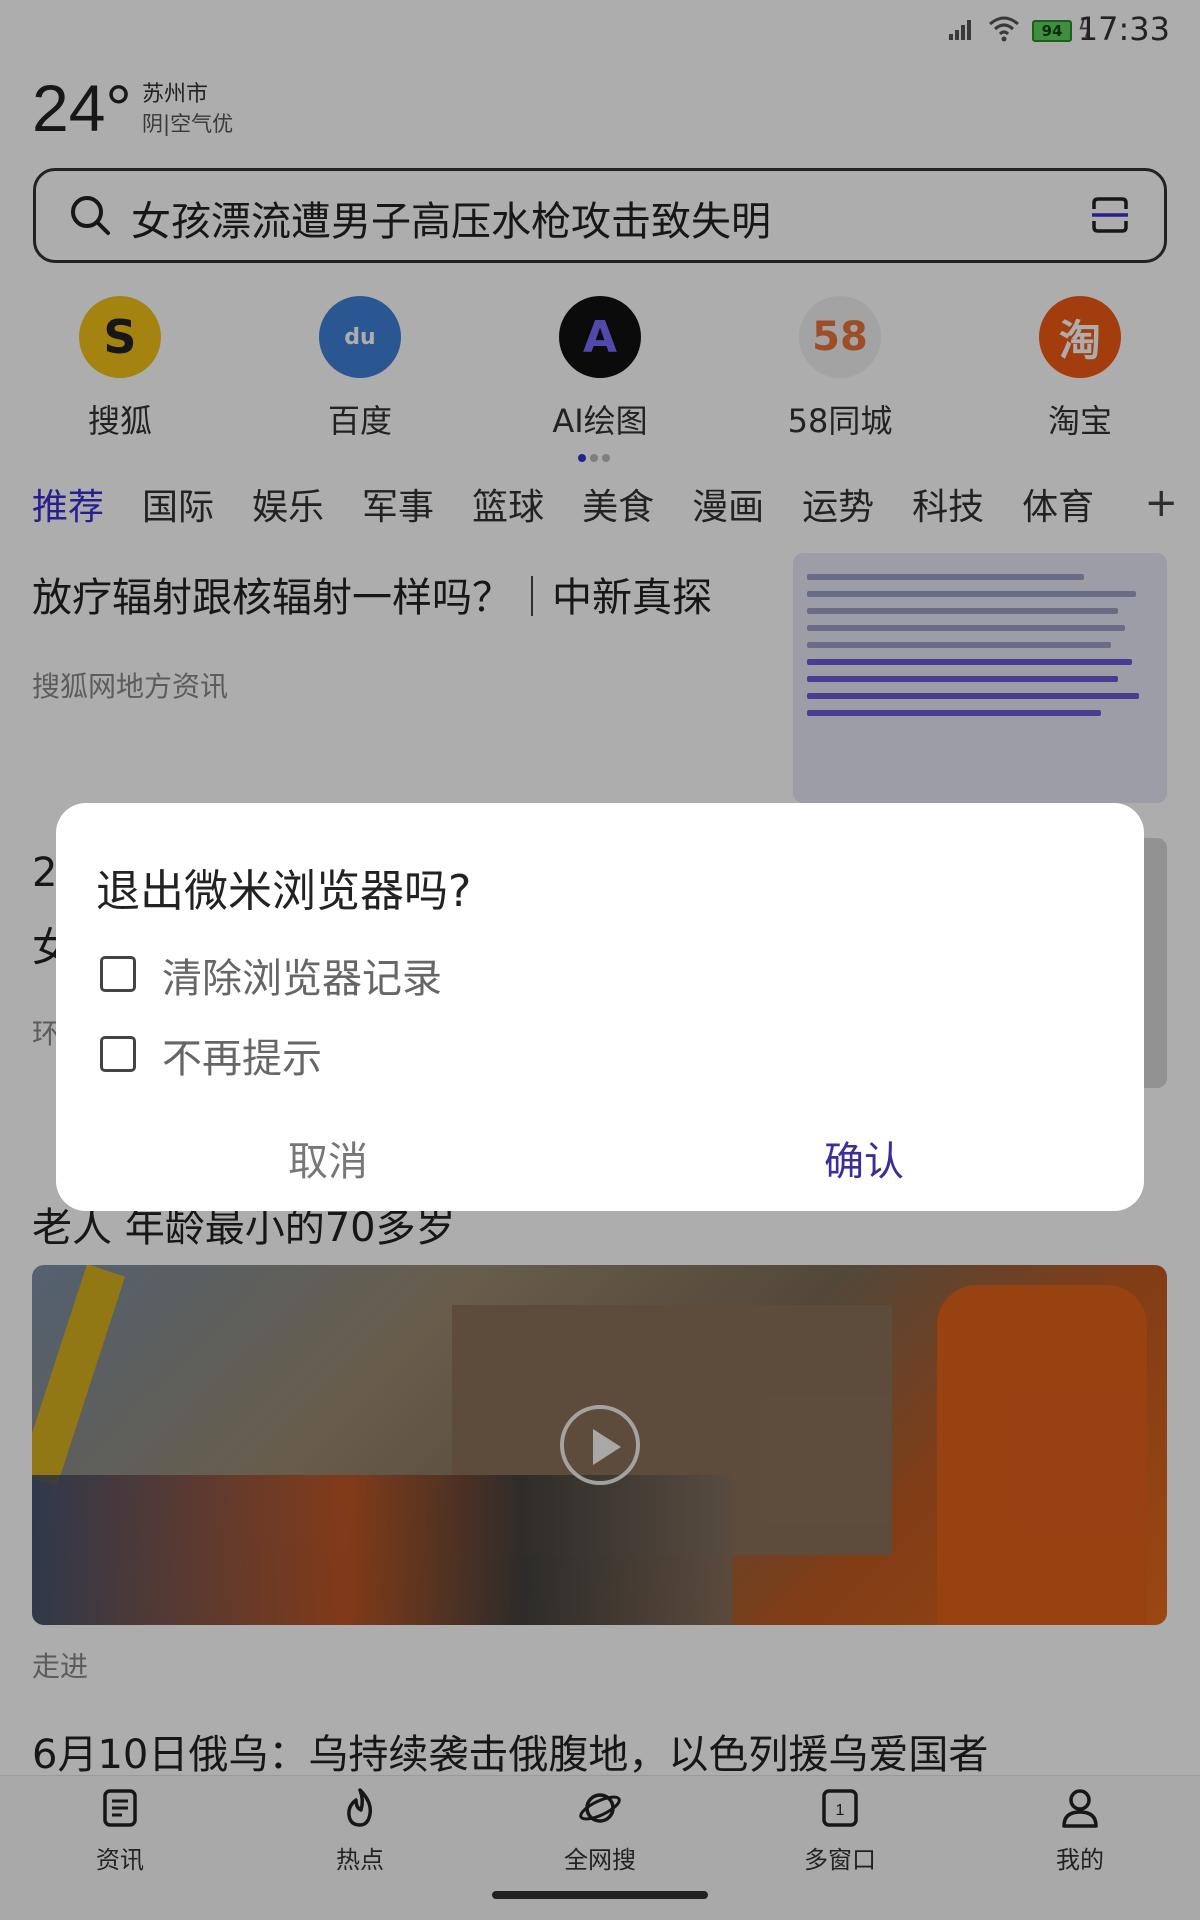 The height and width of the screenshot is (1920, 1200). I want to click on confirm-button: 确认, so click(864, 1158).